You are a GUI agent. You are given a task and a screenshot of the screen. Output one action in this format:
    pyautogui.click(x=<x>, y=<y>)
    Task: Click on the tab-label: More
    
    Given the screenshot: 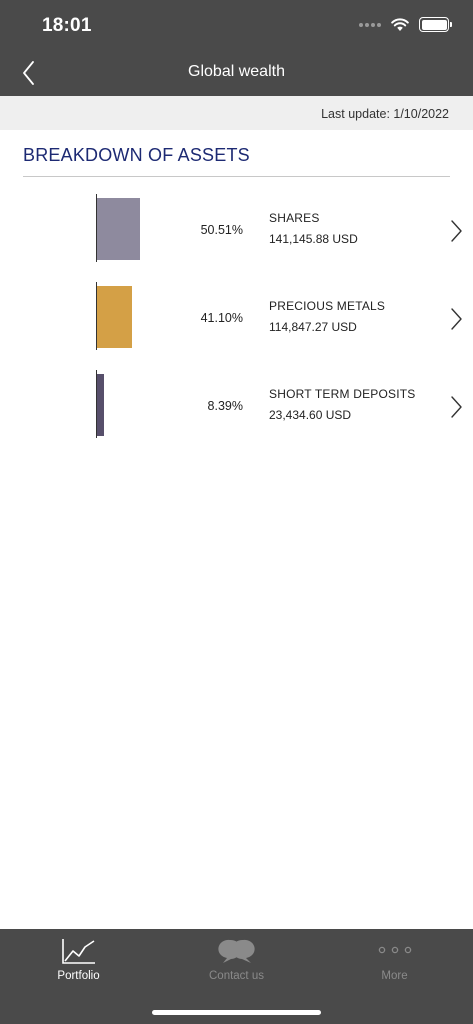 What is the action you would take?
    pyautogui.click(x=394, y=976)
    